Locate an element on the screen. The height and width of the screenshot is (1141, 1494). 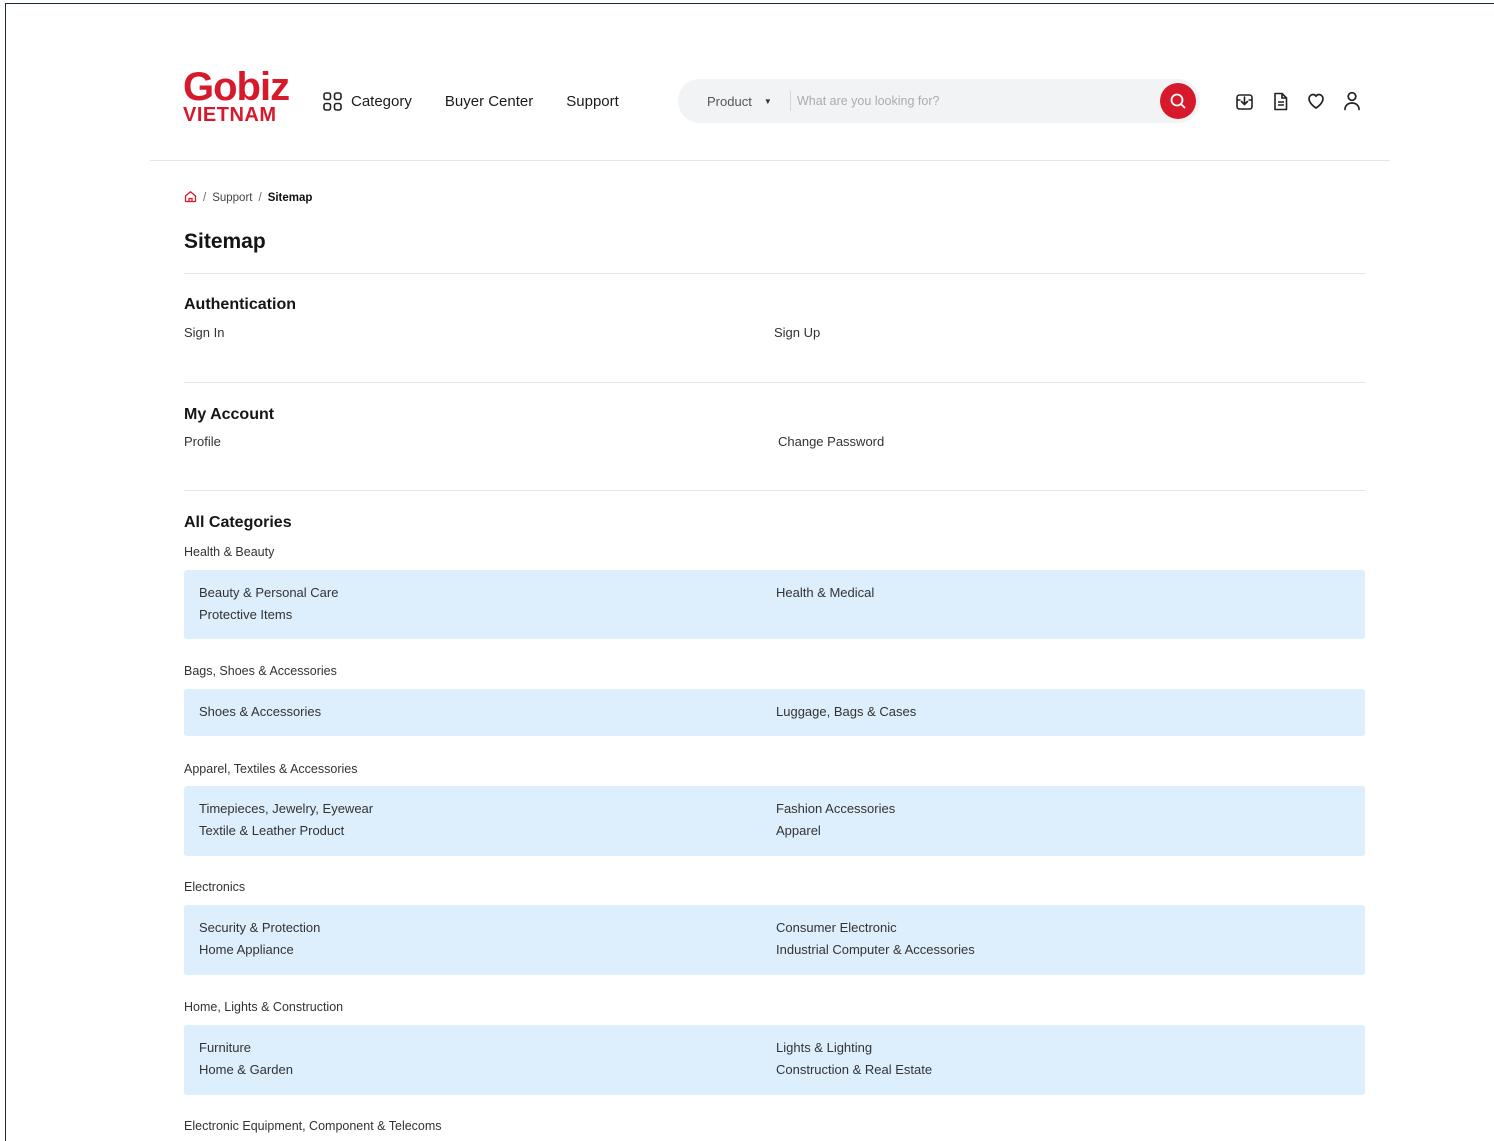
category-link: Luggage, Bags & Cases is located at coordinates (846, 712).